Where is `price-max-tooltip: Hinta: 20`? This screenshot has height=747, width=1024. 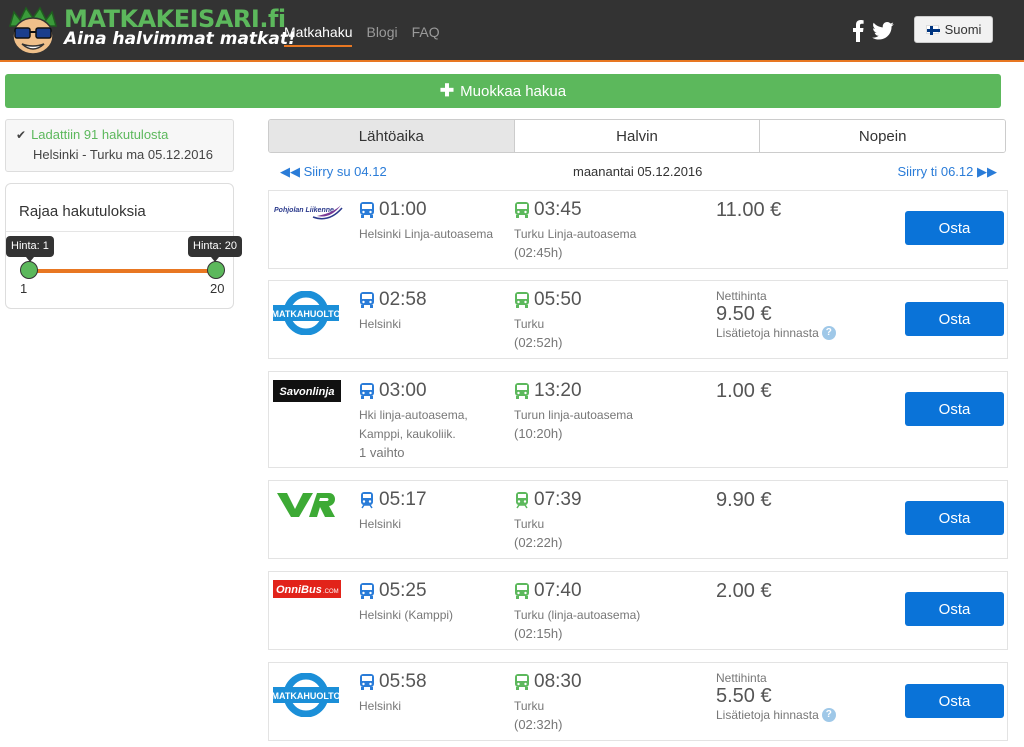
price-max-tooltip: Hinta: 20 is located at coordinates (215, 249).